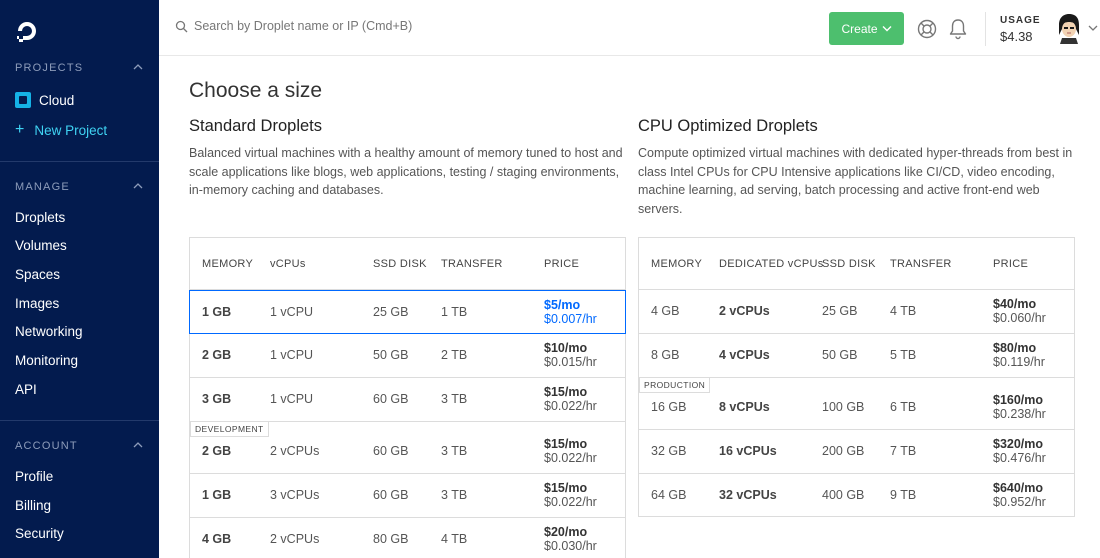 This screenshot has width=1100, height=558. I want to click on transfer-cell: 7 TB, so click(903, 451).